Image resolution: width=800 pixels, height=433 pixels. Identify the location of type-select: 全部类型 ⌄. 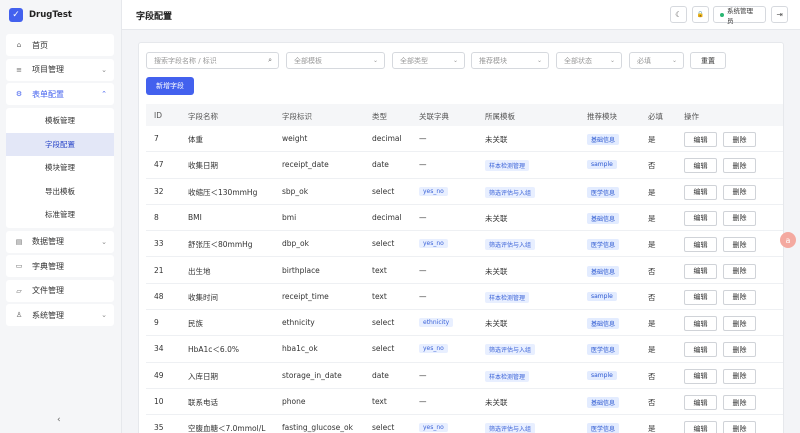
(428, 60).